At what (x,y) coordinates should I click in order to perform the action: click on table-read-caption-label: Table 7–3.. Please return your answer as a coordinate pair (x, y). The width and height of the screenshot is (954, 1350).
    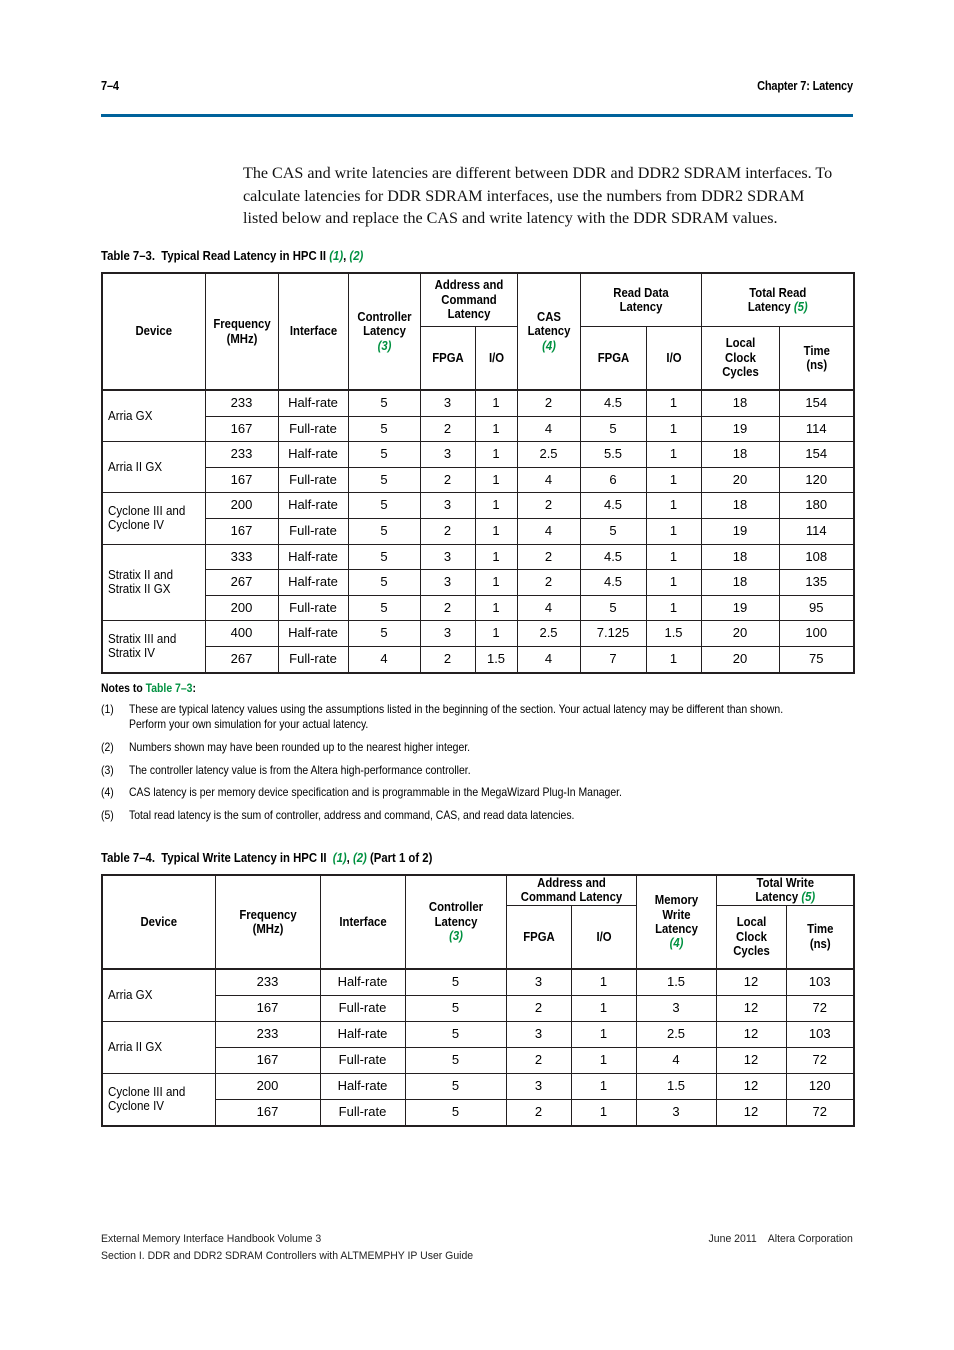
    Looking at the image, I should click on (128, 256).